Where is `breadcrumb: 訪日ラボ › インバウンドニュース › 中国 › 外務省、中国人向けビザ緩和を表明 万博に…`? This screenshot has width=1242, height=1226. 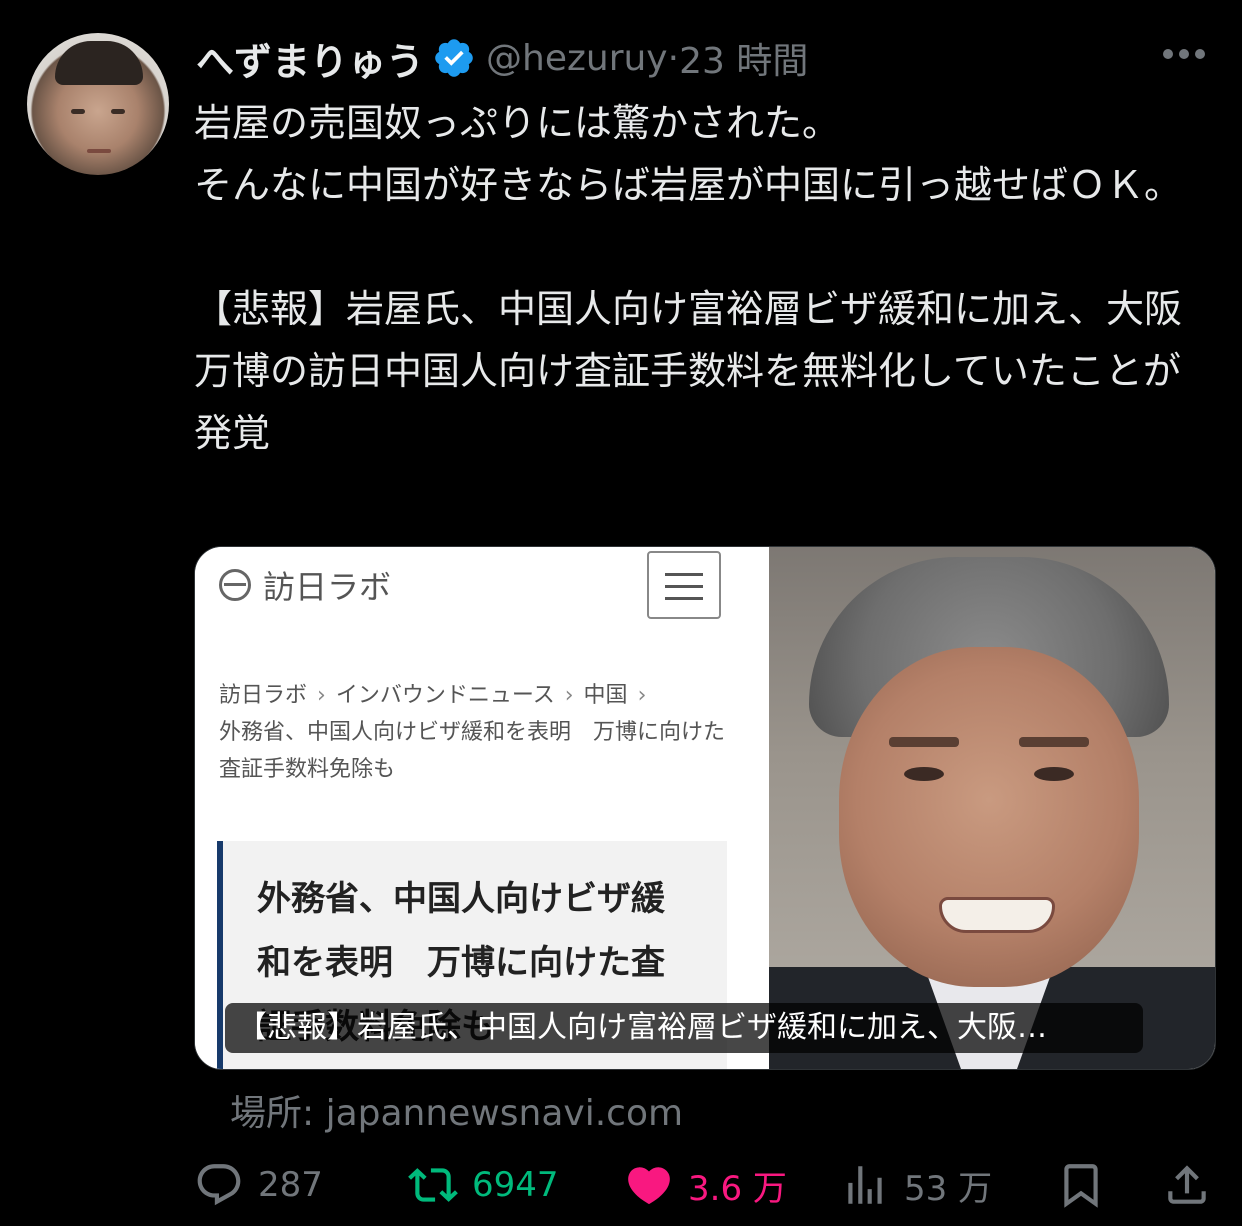
breadcrumb: 訪日ラボ › インバウンドニュース › 中国 › 外務省、中国人向けビザ緩和を表明 万博に… is located at coordinates (479, 732).